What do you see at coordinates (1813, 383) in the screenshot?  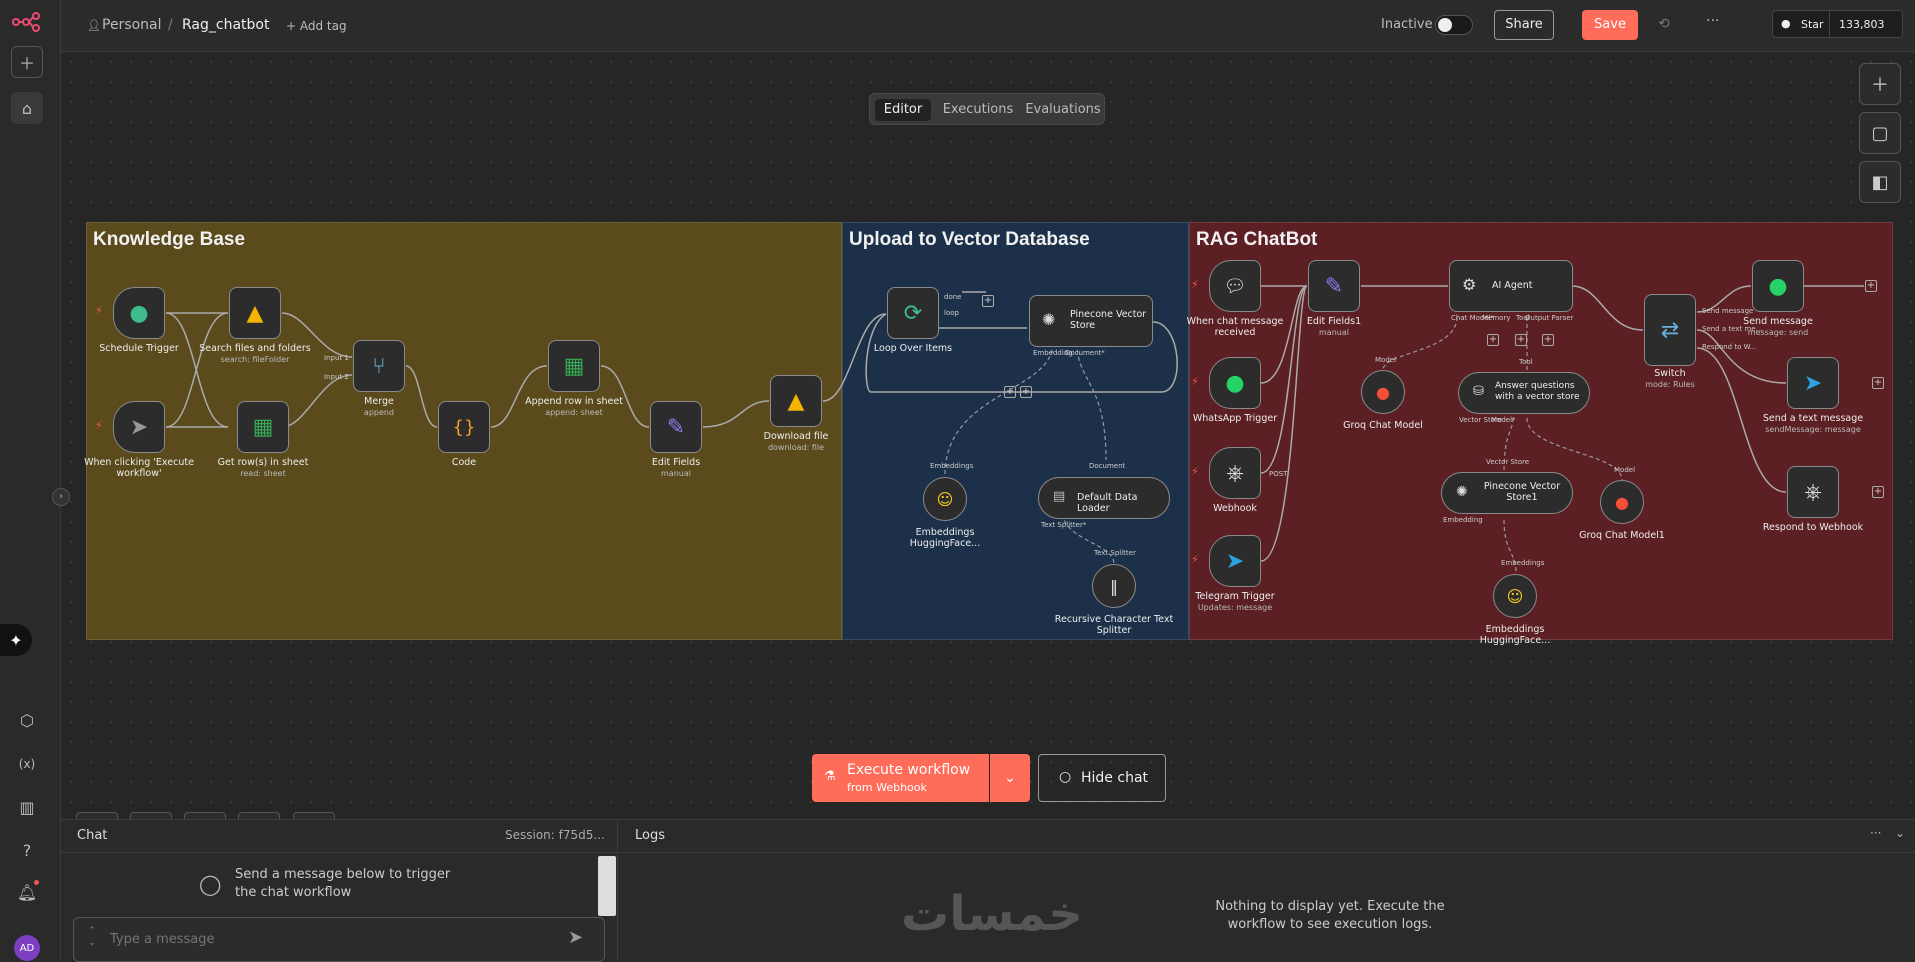 I see `node-send-text-message: ➤` at bounding box center [1813, 383].